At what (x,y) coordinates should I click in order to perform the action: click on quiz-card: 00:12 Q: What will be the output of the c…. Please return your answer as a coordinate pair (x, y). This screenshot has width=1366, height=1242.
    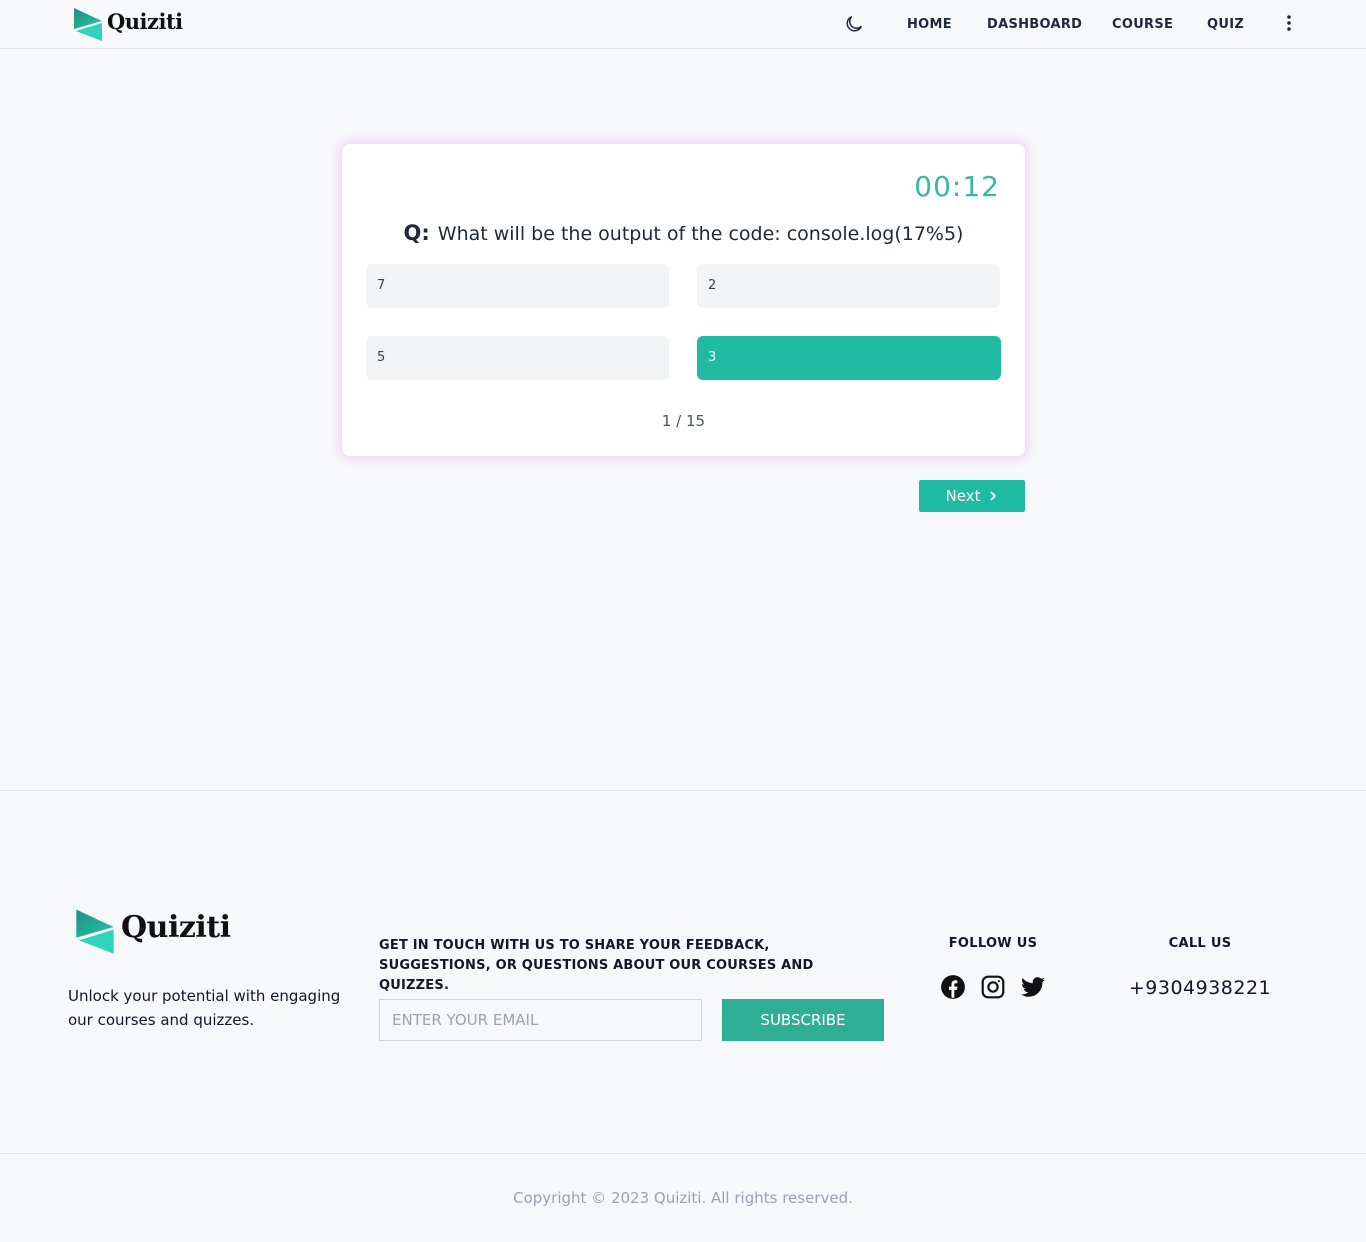
    Looking at the image, I should click on (683, 300).